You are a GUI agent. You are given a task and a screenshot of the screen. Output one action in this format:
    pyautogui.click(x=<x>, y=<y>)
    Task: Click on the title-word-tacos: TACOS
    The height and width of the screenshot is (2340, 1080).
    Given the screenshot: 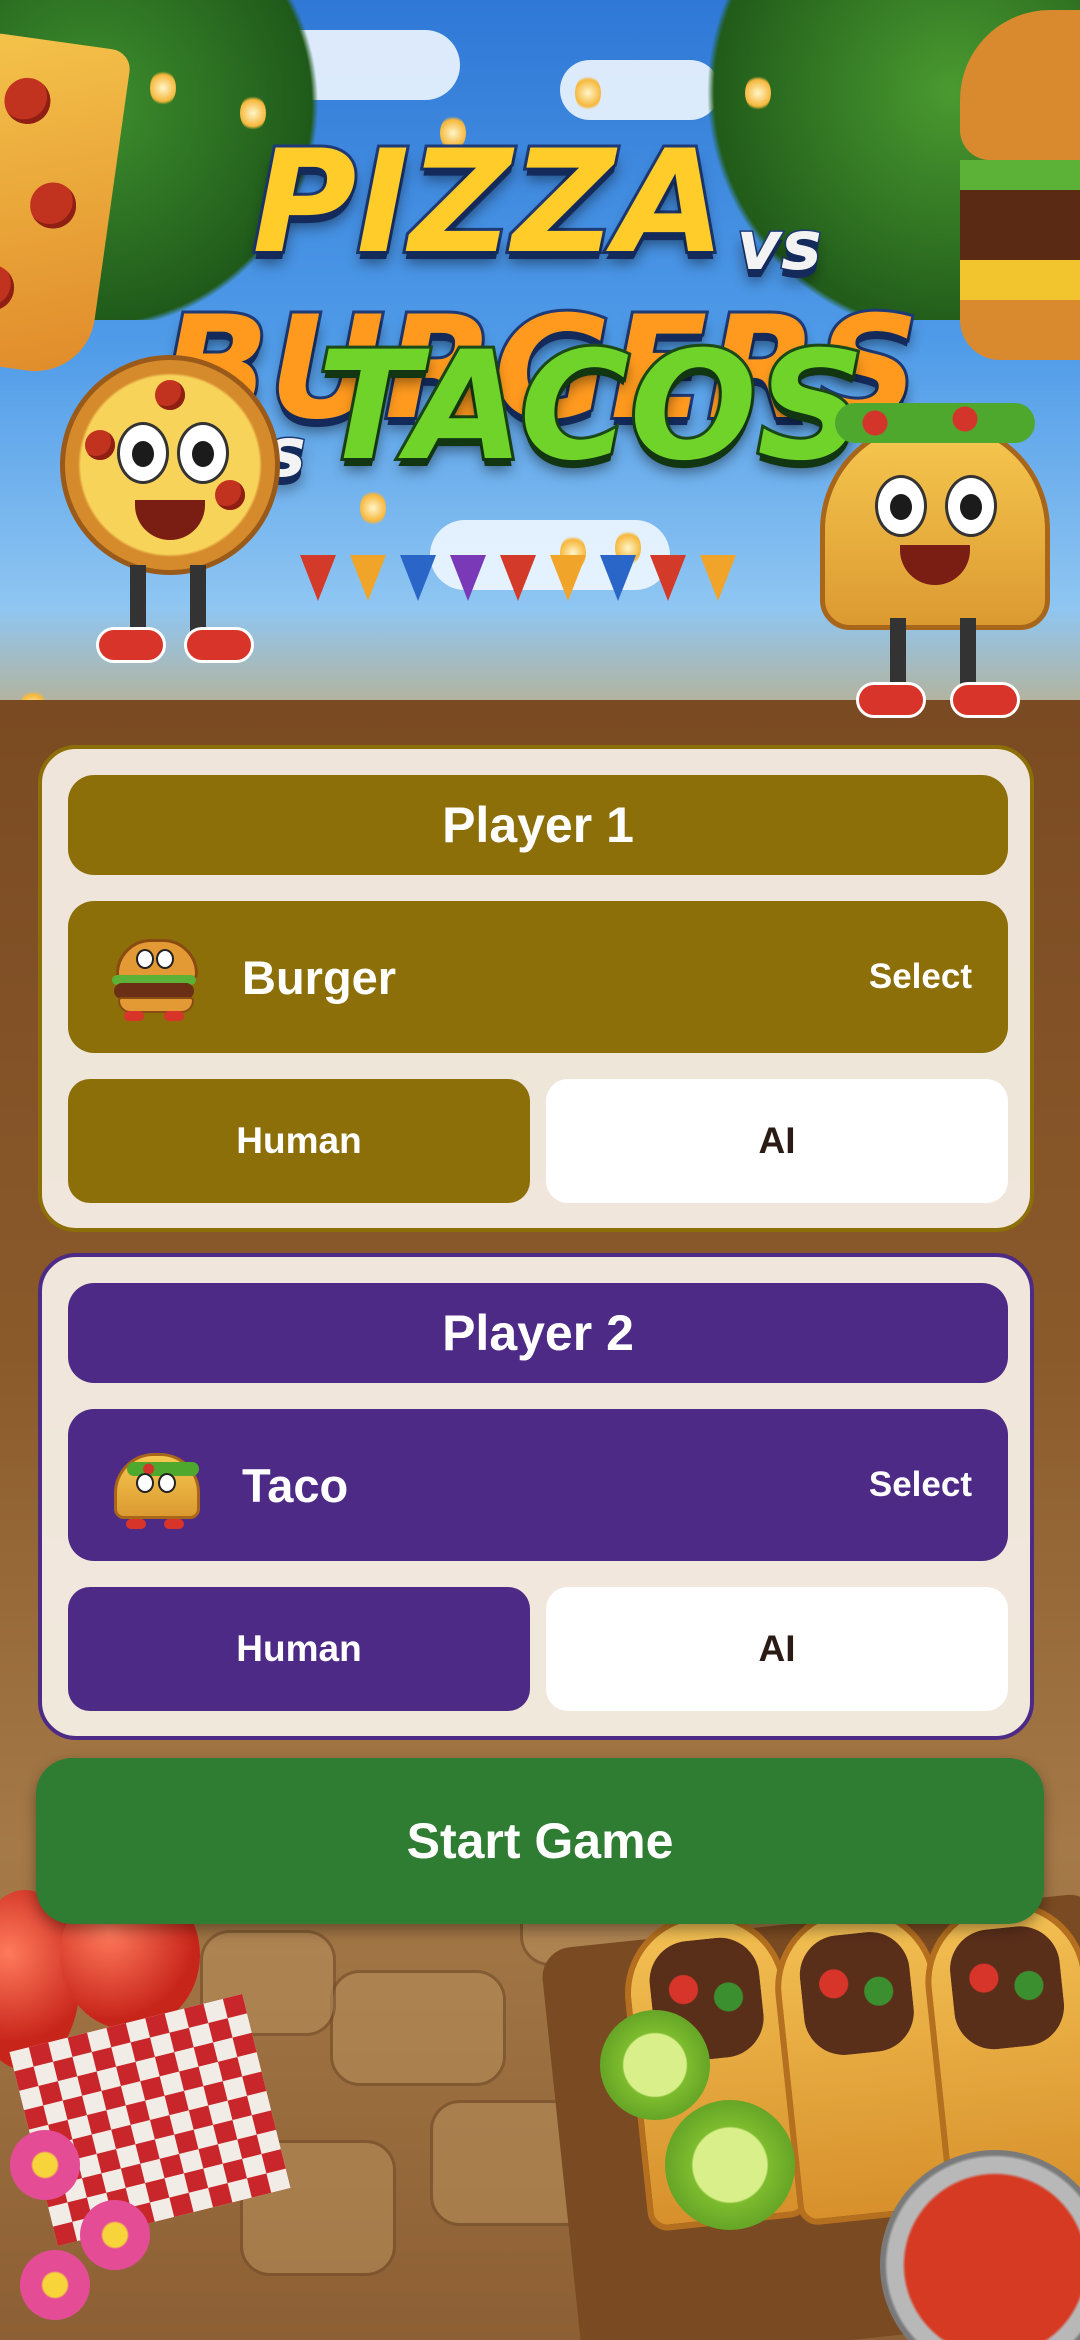 What is the action you would take?
    pyautogui.click(x=591, y=407)
    